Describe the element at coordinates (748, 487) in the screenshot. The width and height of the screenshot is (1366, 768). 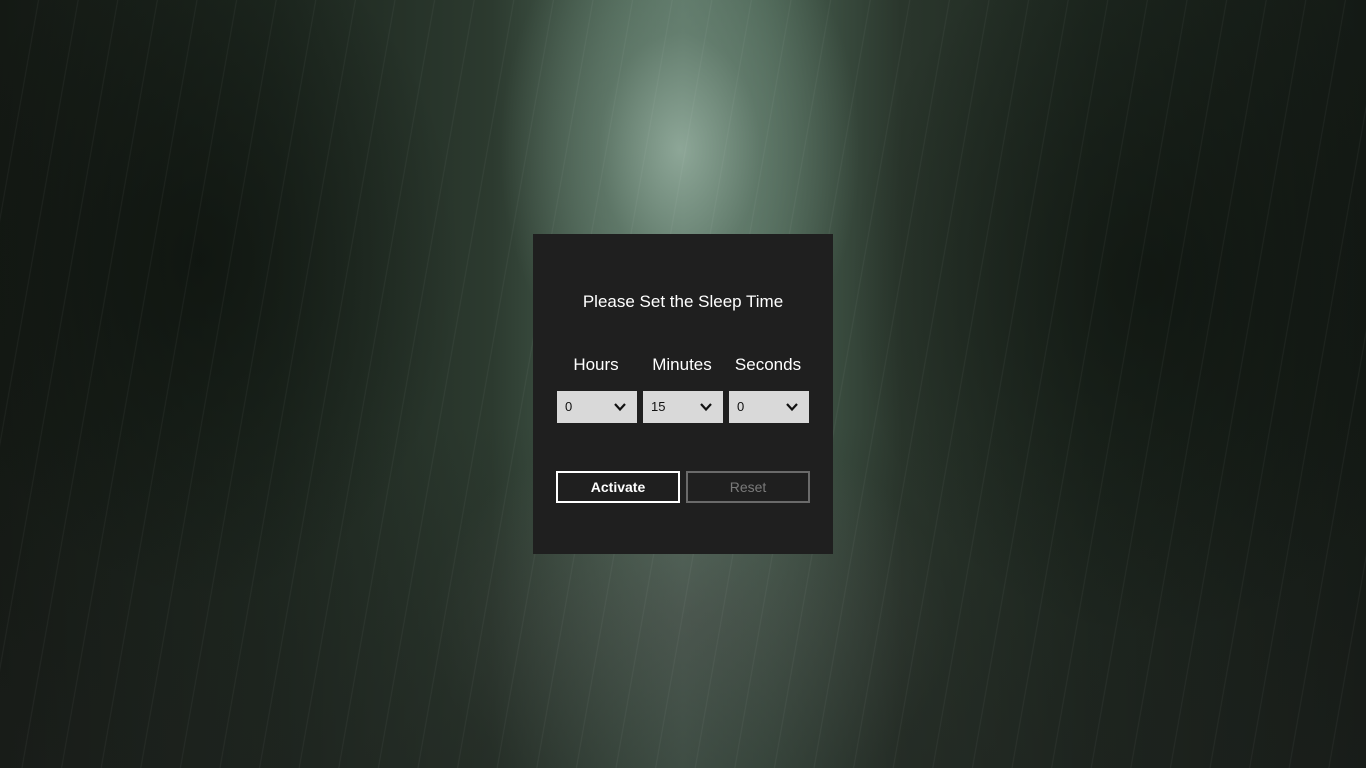
I see `reset-button: Reset` at that location.